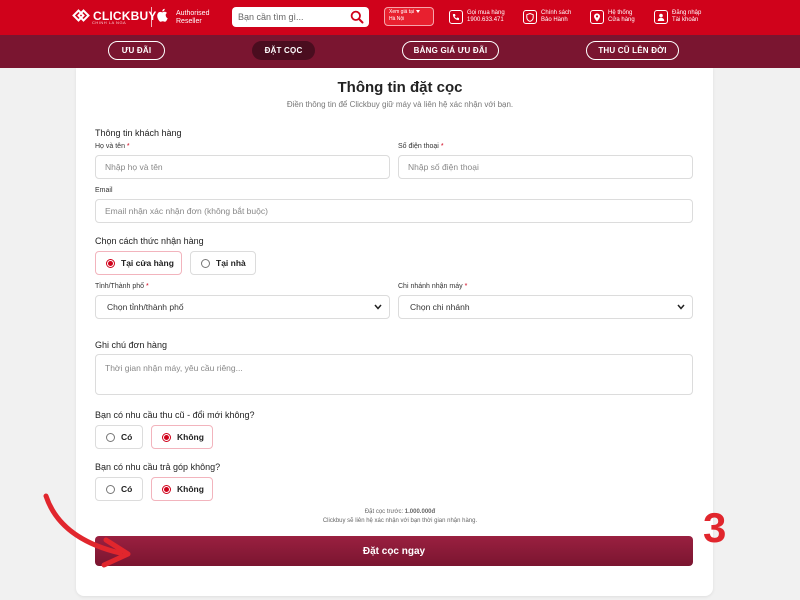 This screenshot has height=600, width=800. Describe the element at coordinates (397, 19) in the screenshot. I see `location-value: Hà Nội` at that location.